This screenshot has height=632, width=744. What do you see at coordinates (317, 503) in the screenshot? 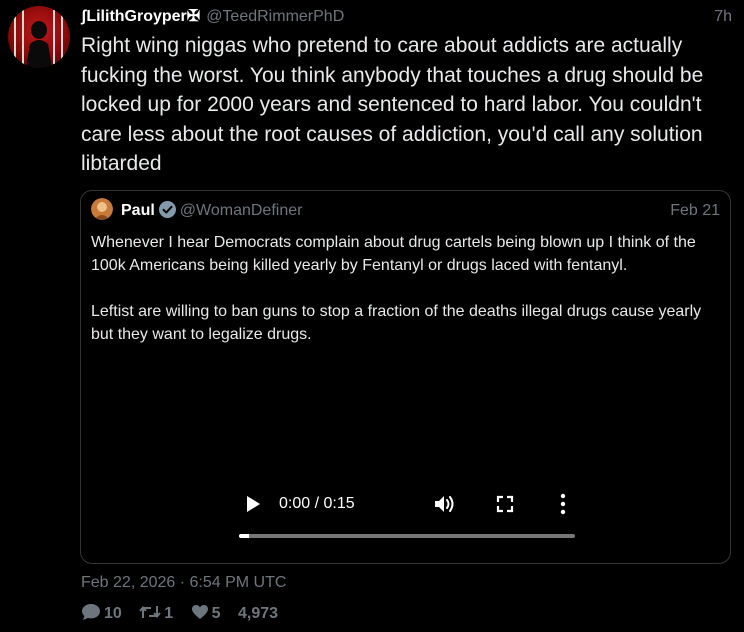
I see `video-time: 0:00 / 0:15` at bounding box center [317, 503].